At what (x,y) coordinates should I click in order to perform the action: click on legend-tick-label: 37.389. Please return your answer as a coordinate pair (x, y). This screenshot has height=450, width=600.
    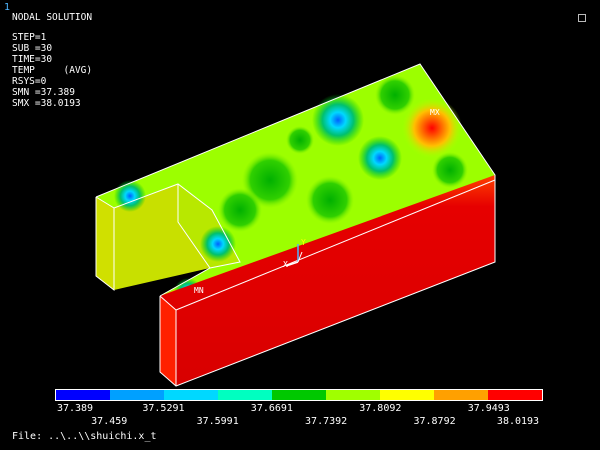
    Looking at the image, I should click on (75, 408).